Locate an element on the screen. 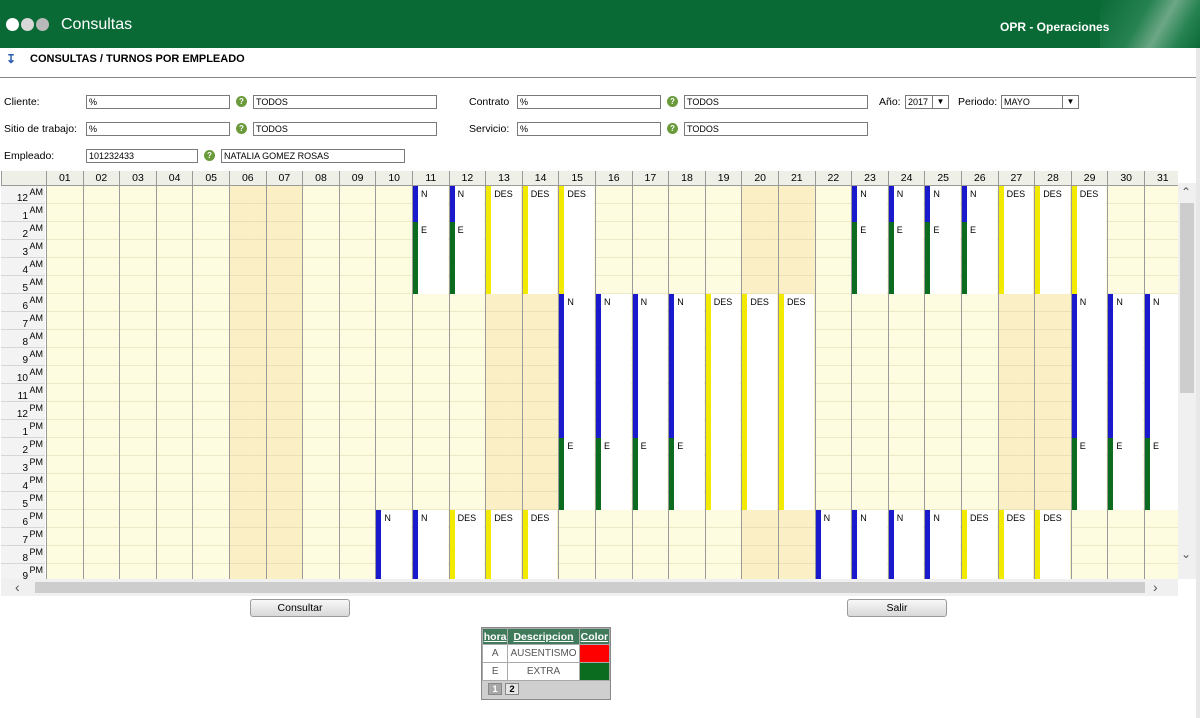  empleado-name-input: NATALIA GOMEZ ROSAS is located at coordinates (313, 156).